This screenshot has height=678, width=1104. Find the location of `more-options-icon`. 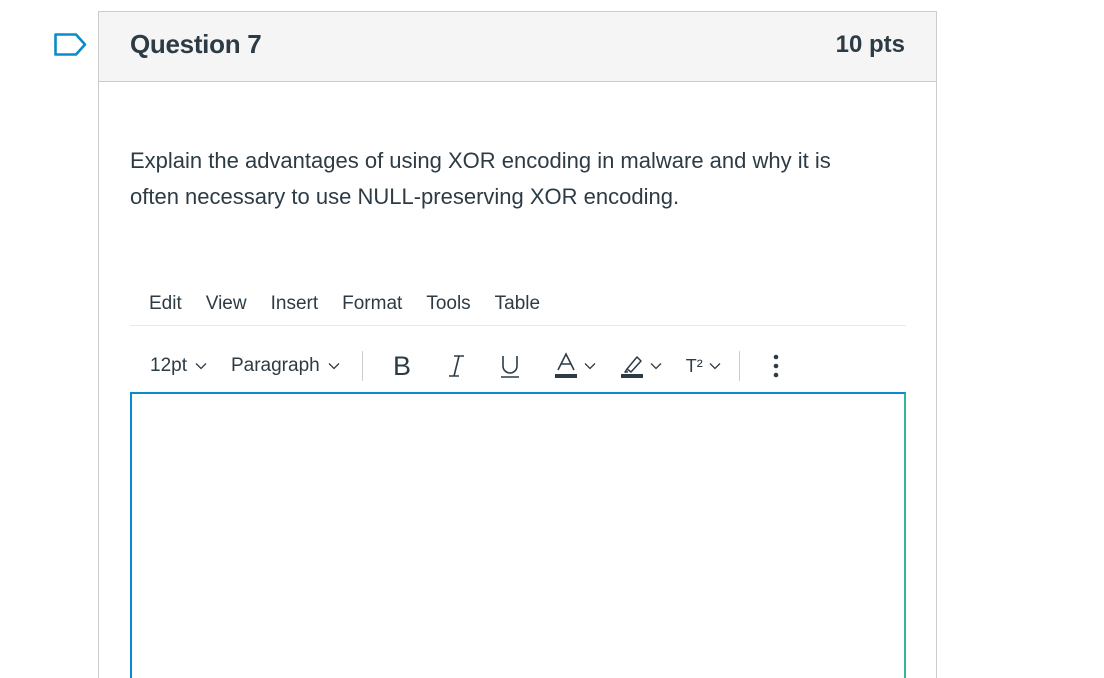

more-options-icon is located at coordinates (776, 366).